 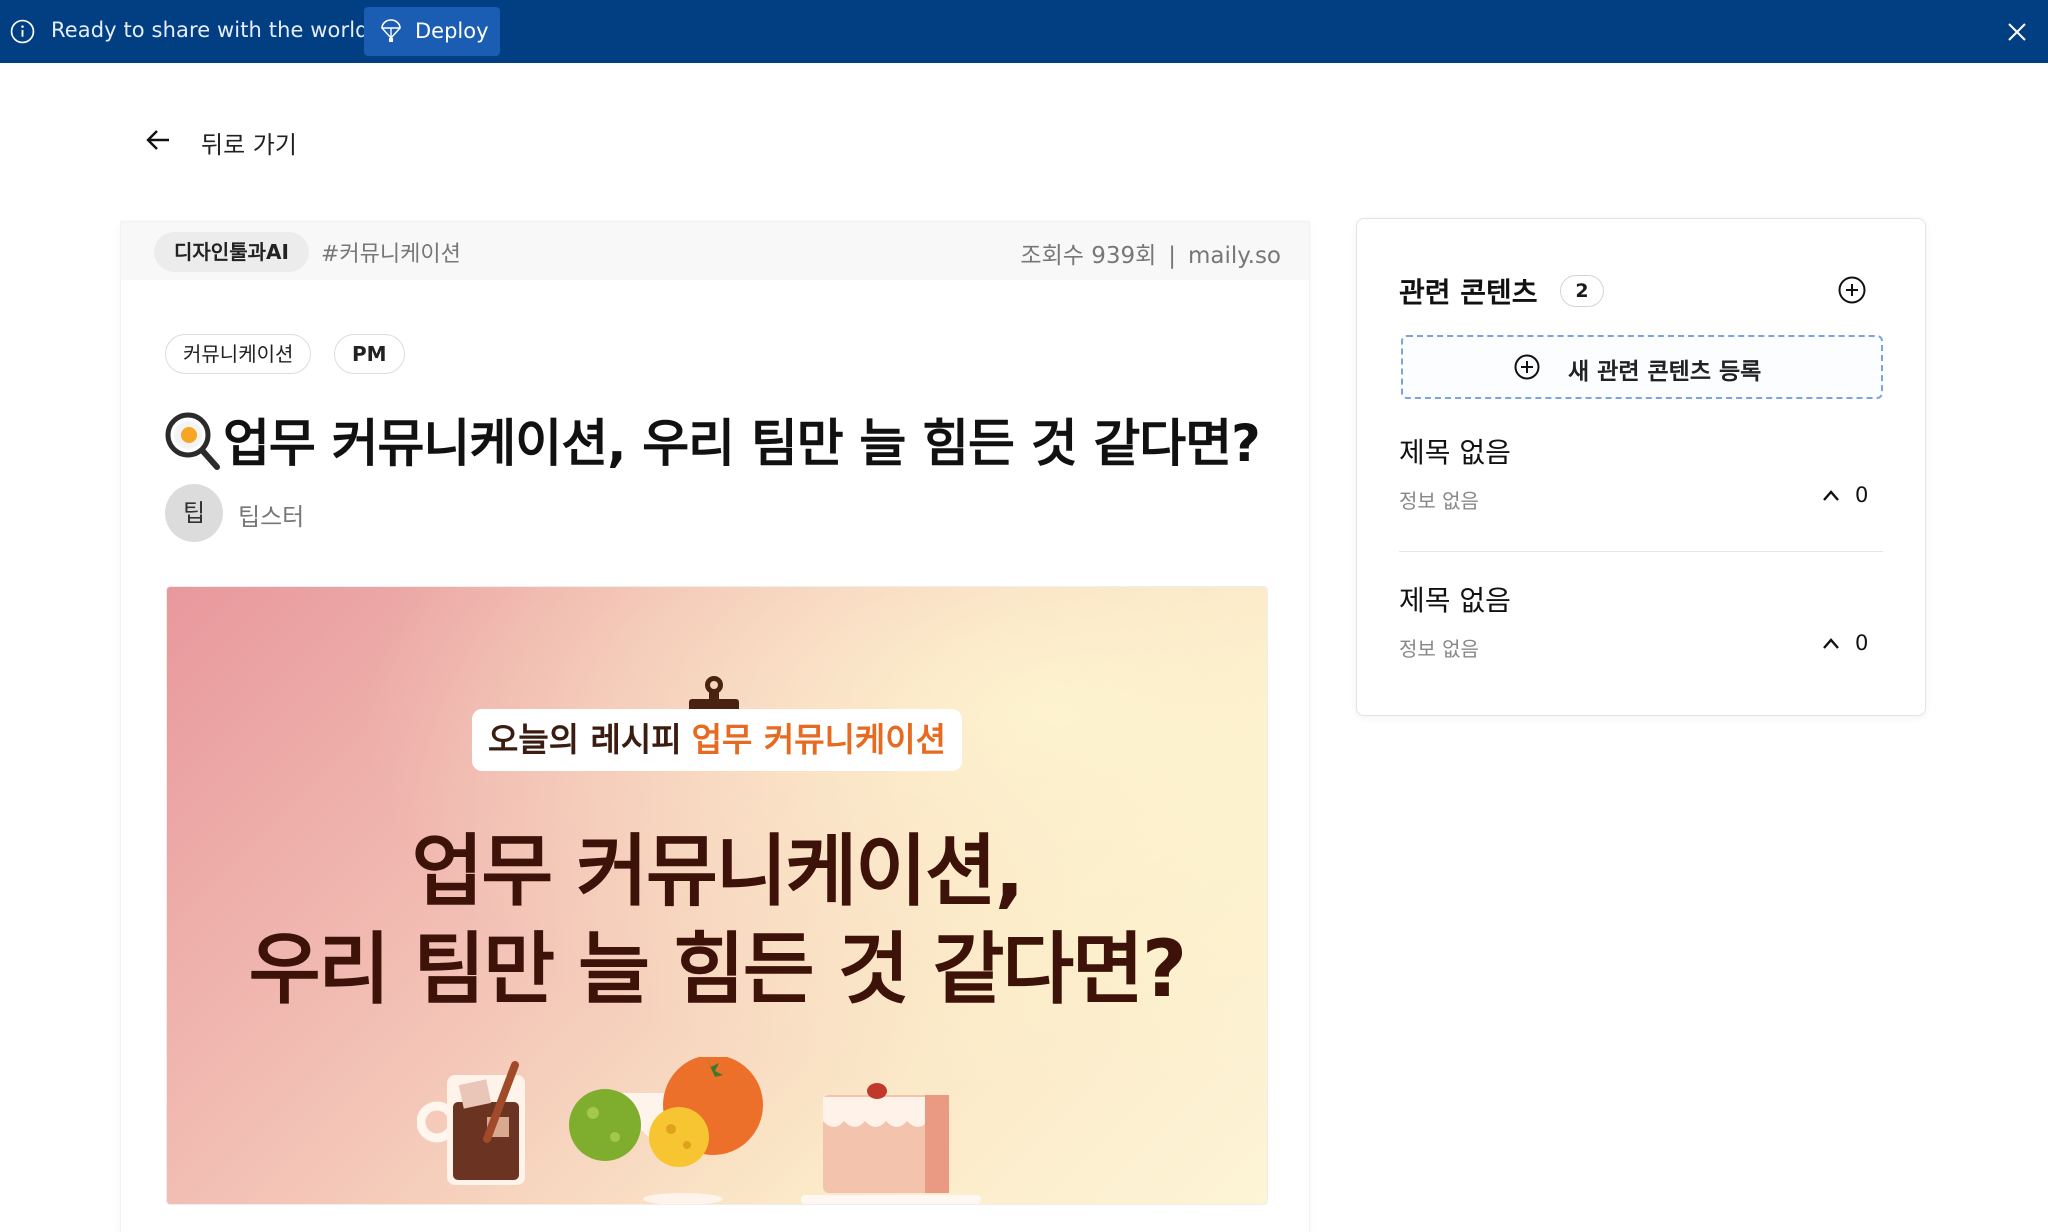 I want to click on arrow-left-icon, so click(x=157, y=140).